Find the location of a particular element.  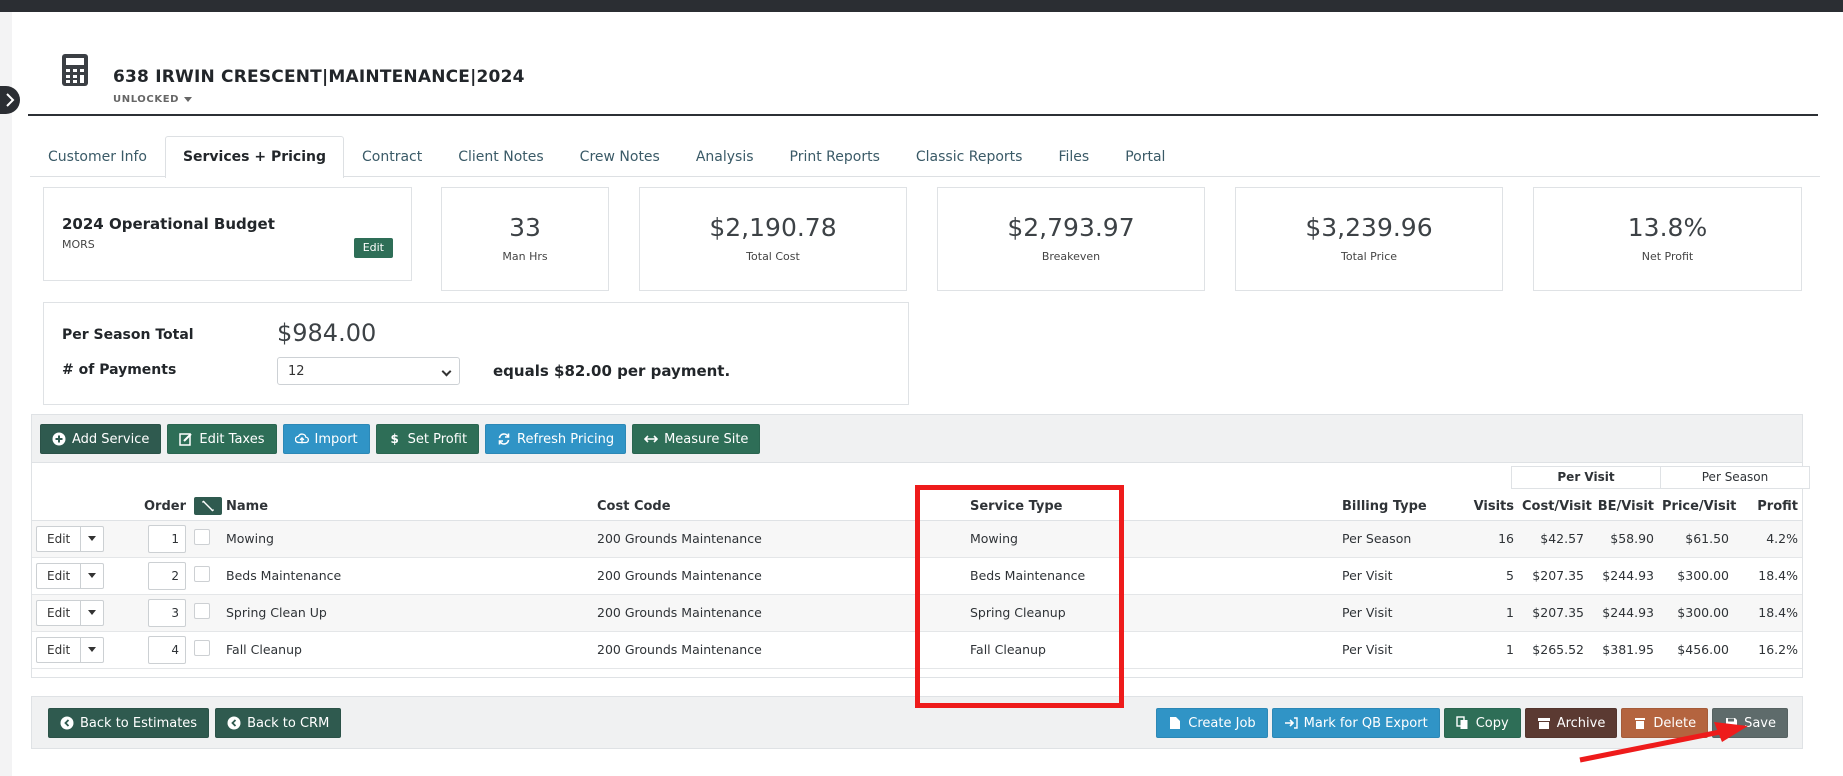

back-to-crm-label: Back to CRM is located at coordinates (288, 723).